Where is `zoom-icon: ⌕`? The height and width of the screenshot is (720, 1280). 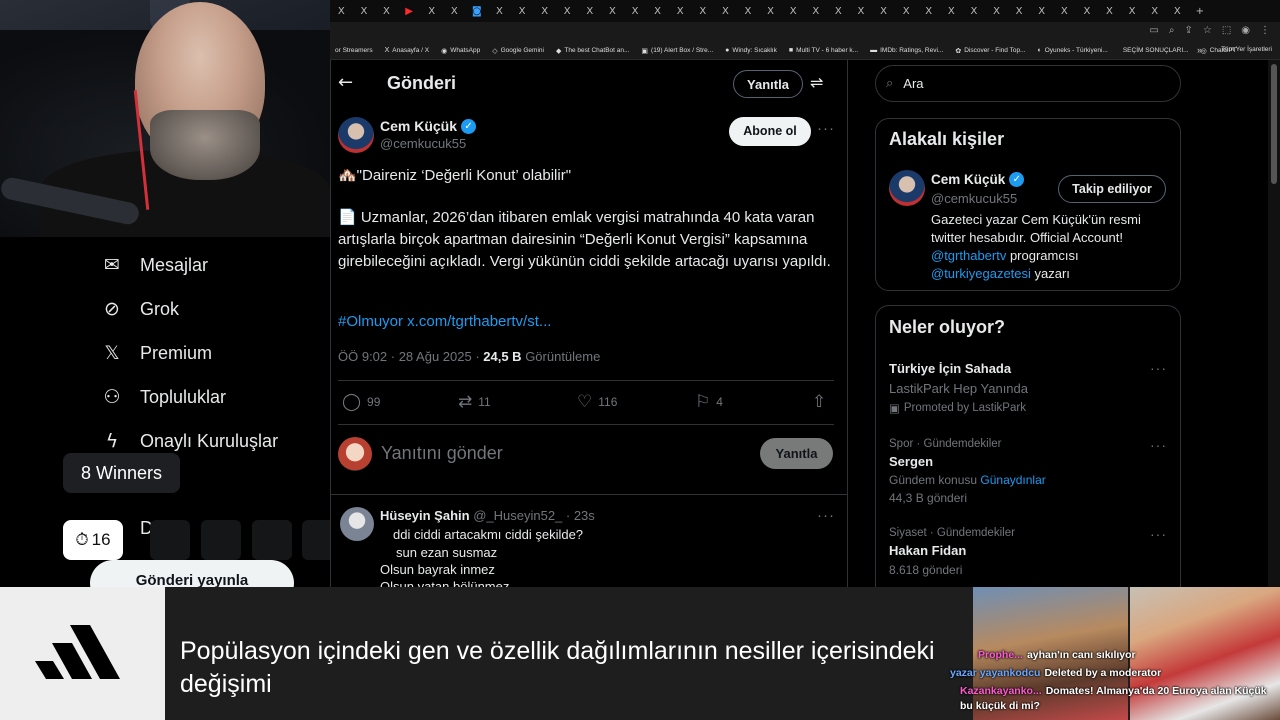 zoom-icon: ⌕ is located at coordinates (1172, 30).